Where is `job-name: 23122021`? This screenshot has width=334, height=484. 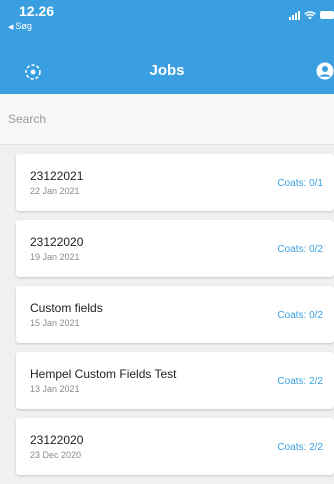
job-name: 23122021 is located at coordinates (57, 176).